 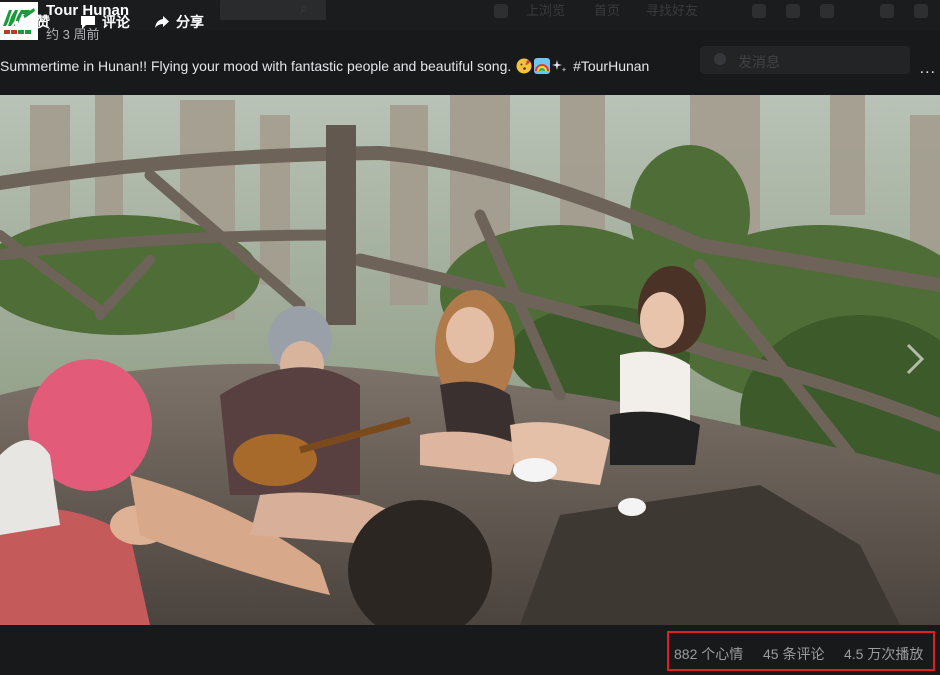 I want to click on background-search: ⌕, so click(x=273, y=10).